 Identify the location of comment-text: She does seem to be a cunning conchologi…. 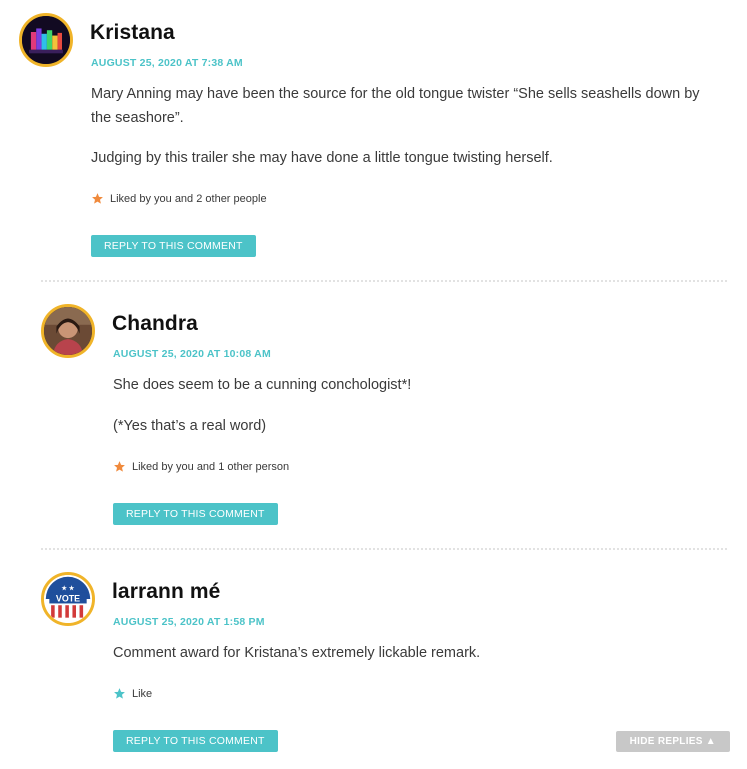
(262, 385).